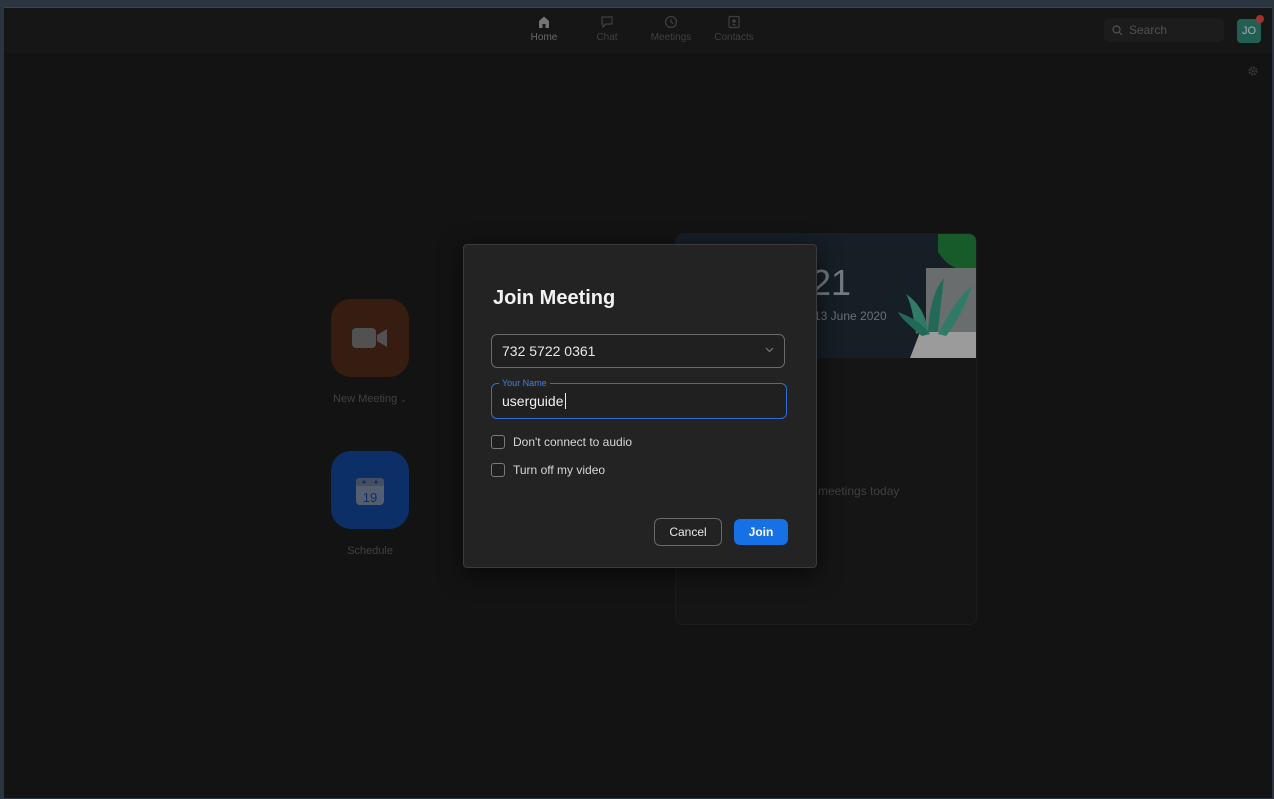  Describe the element at coordinates (533, 401) in the screenshot. I see `name-field-value: userguide` at that location.